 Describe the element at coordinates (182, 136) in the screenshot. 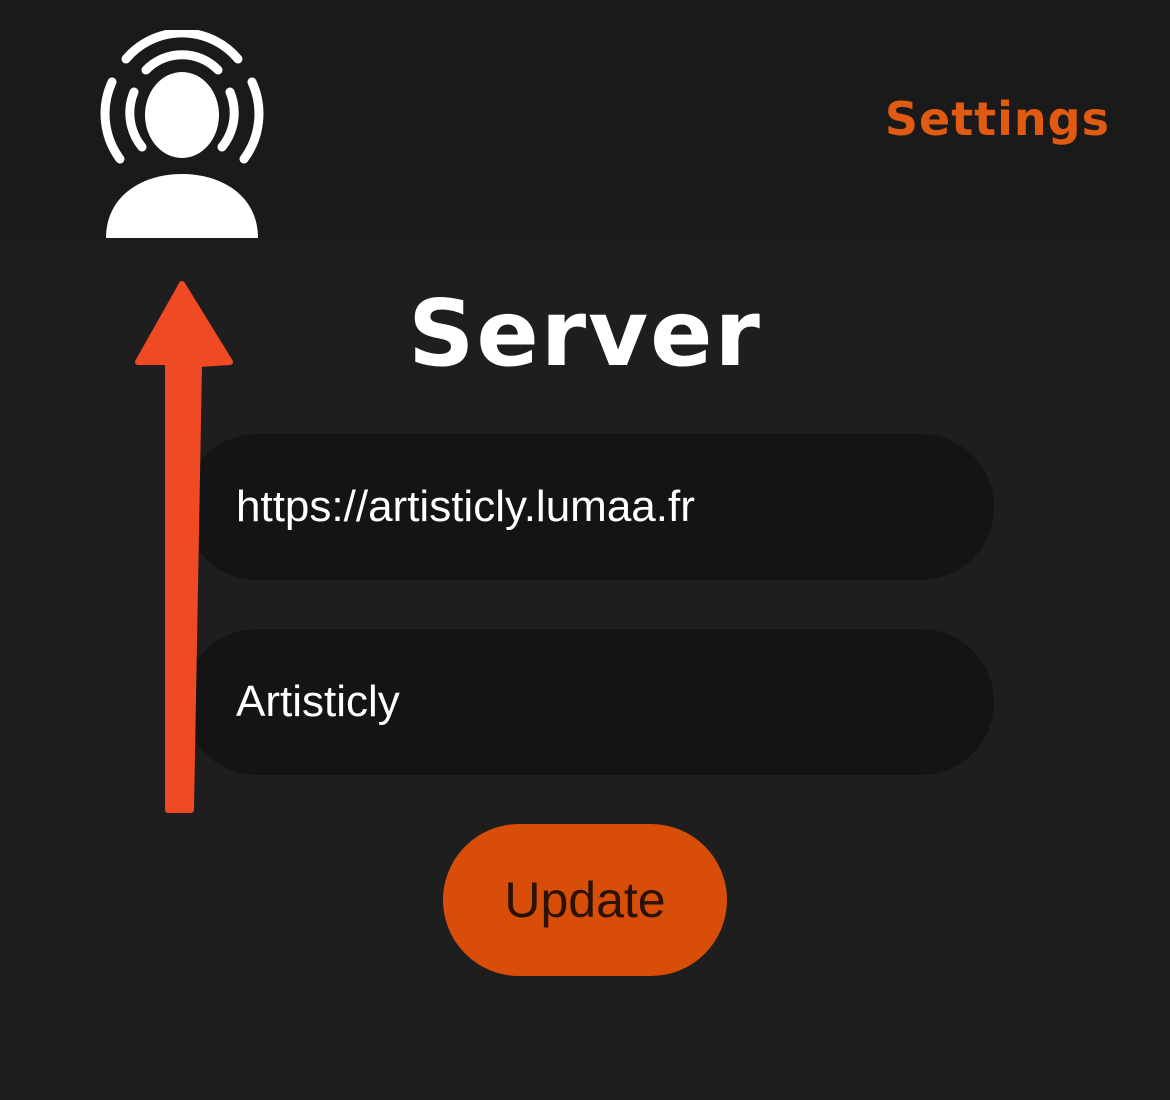

I see `podcast-person-icon` at that location.